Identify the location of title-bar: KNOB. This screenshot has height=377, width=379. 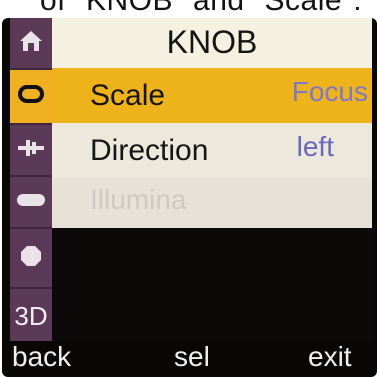
(212, 43).